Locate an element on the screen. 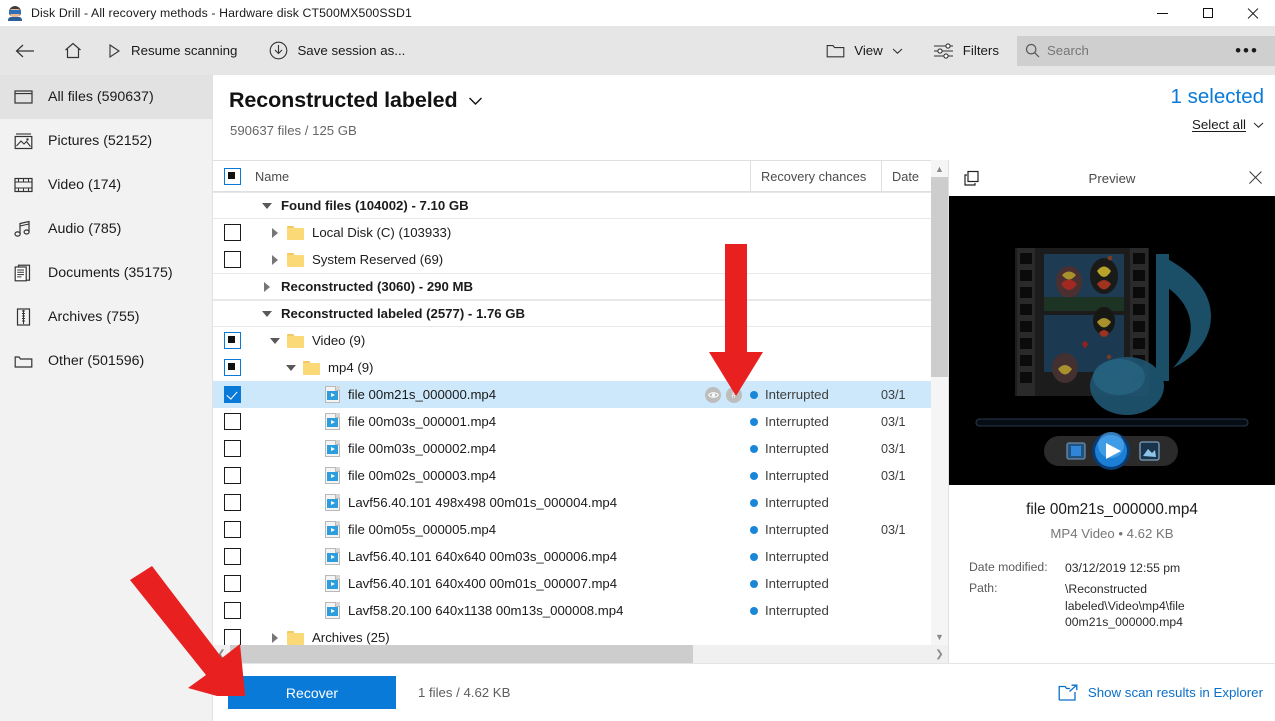  recover-button: Recover is located at coordinates (312, 692).